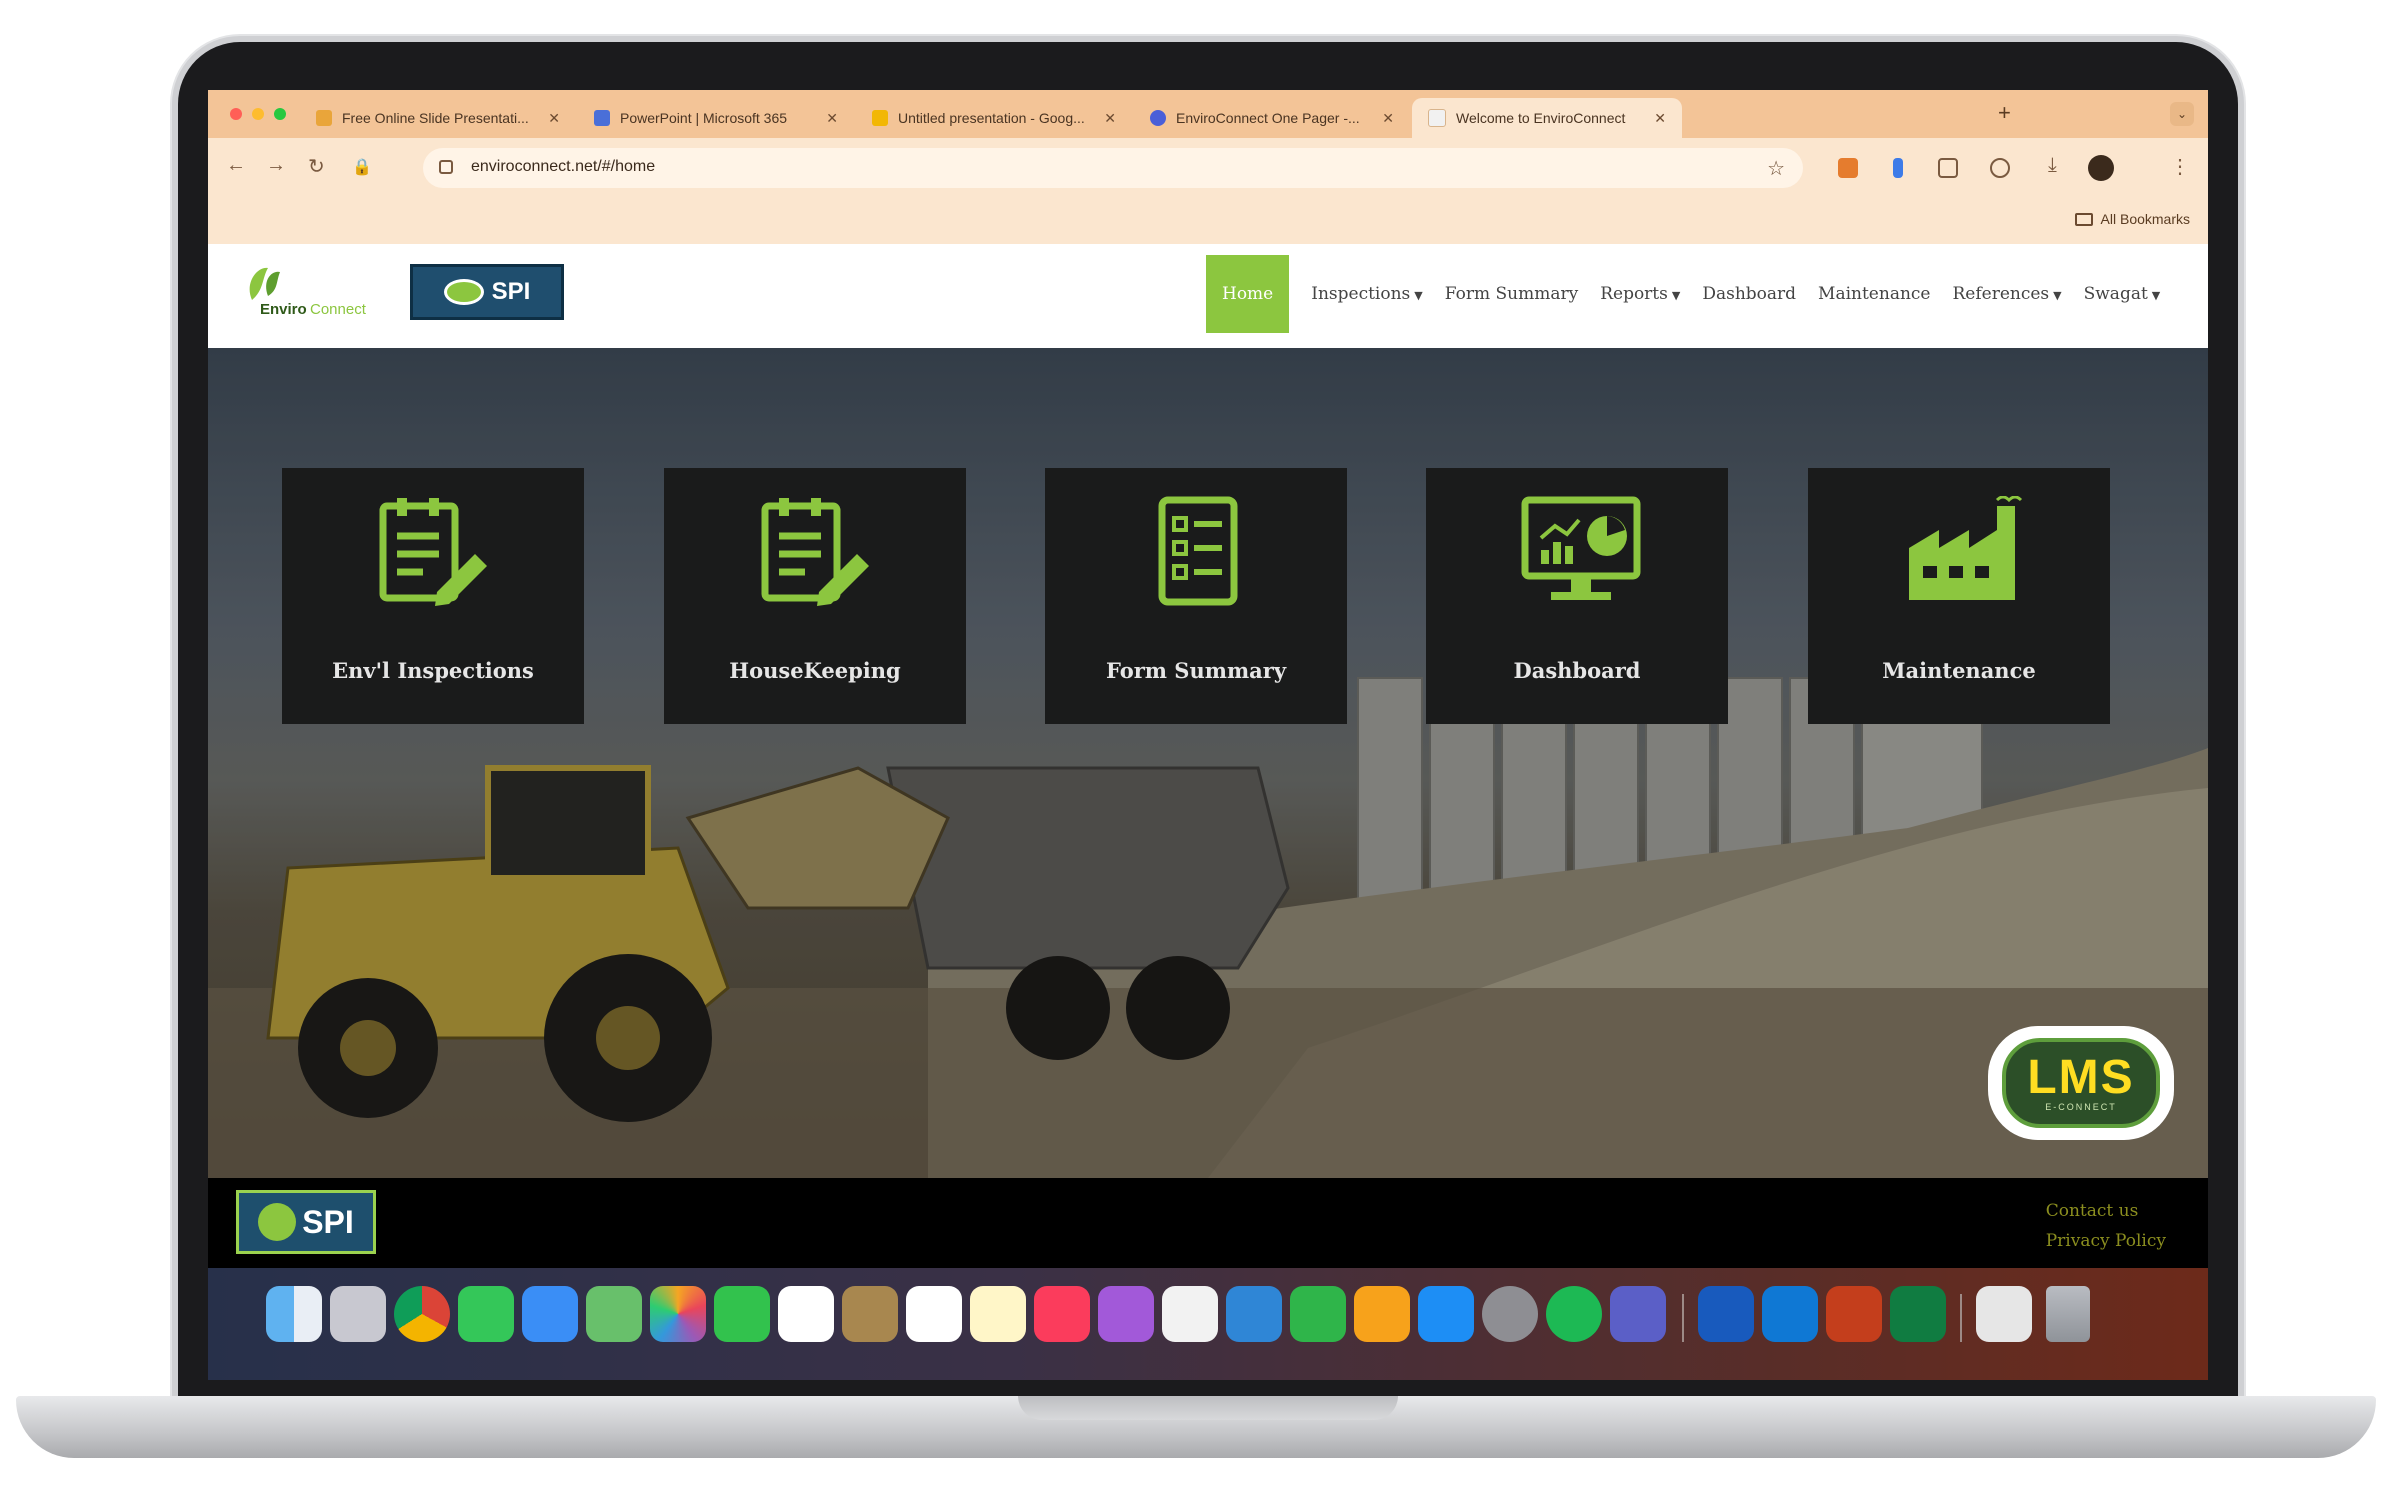 This screenshot has height=1496, width=2392. Describe the element at coordinates (815, 552) in the screenshot. I see `clipboard-pencil-icon` at that location.